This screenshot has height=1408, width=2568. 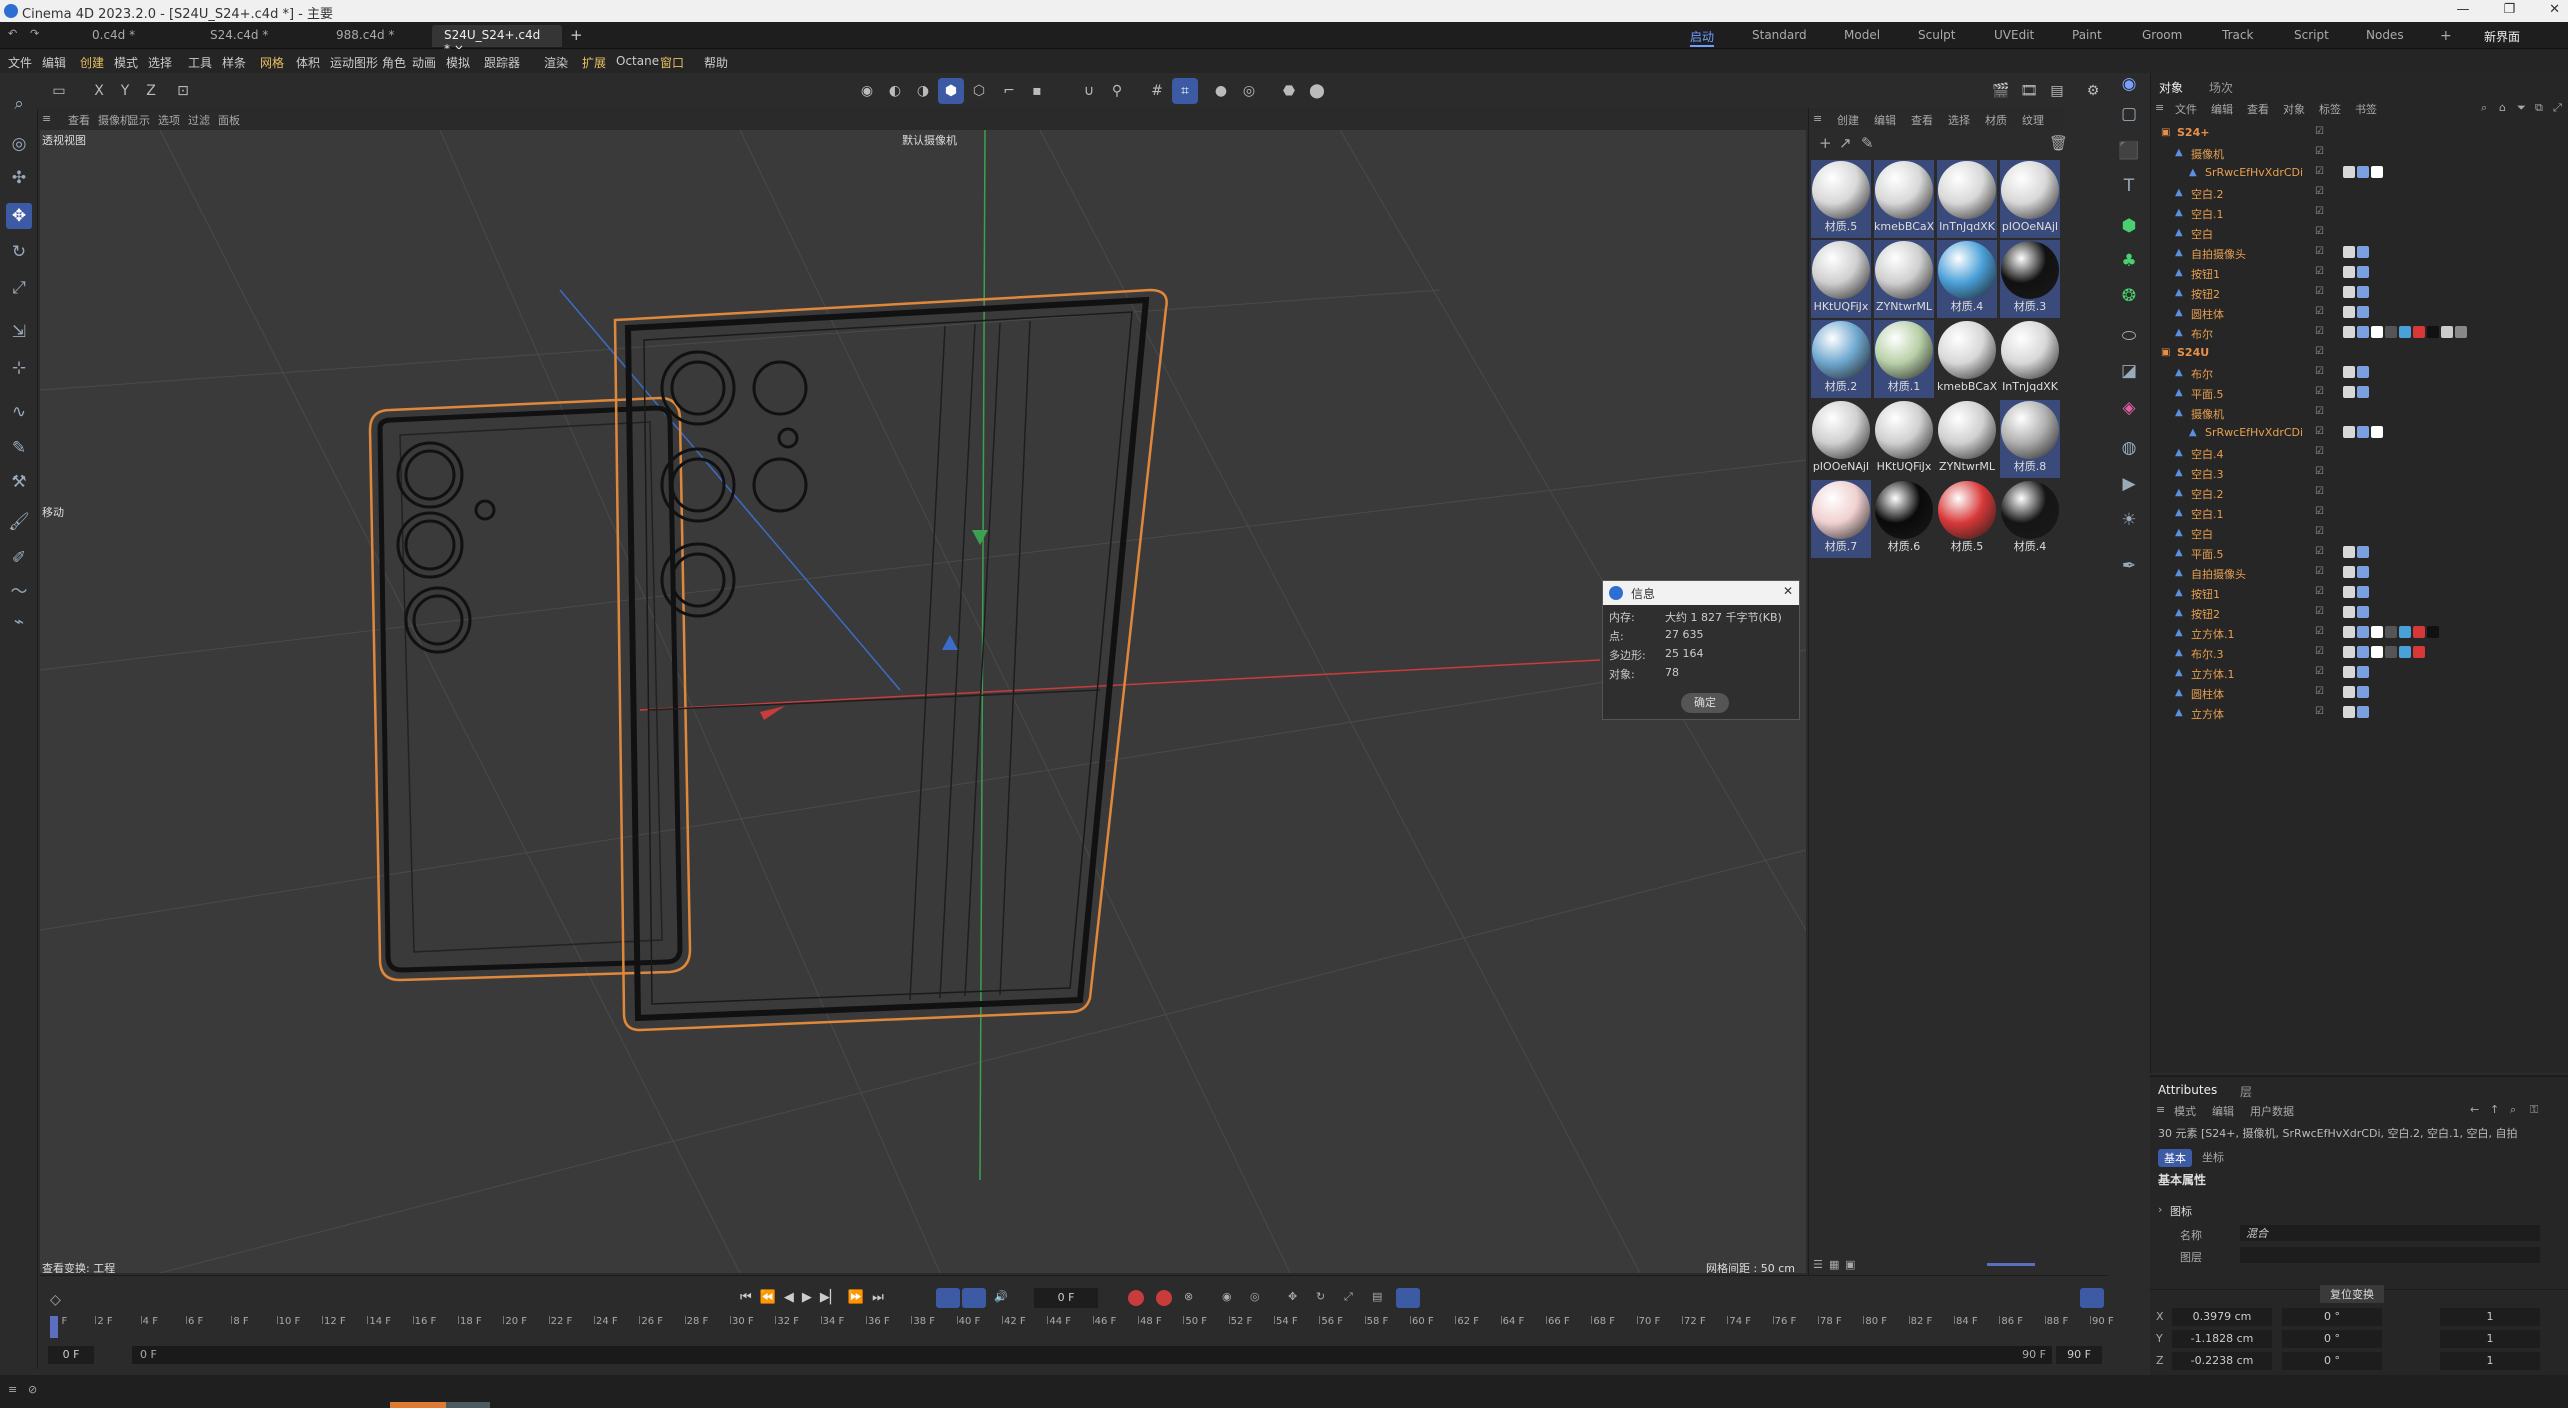 I want to click on menu-item: 创建, so click(x=92, y=62).